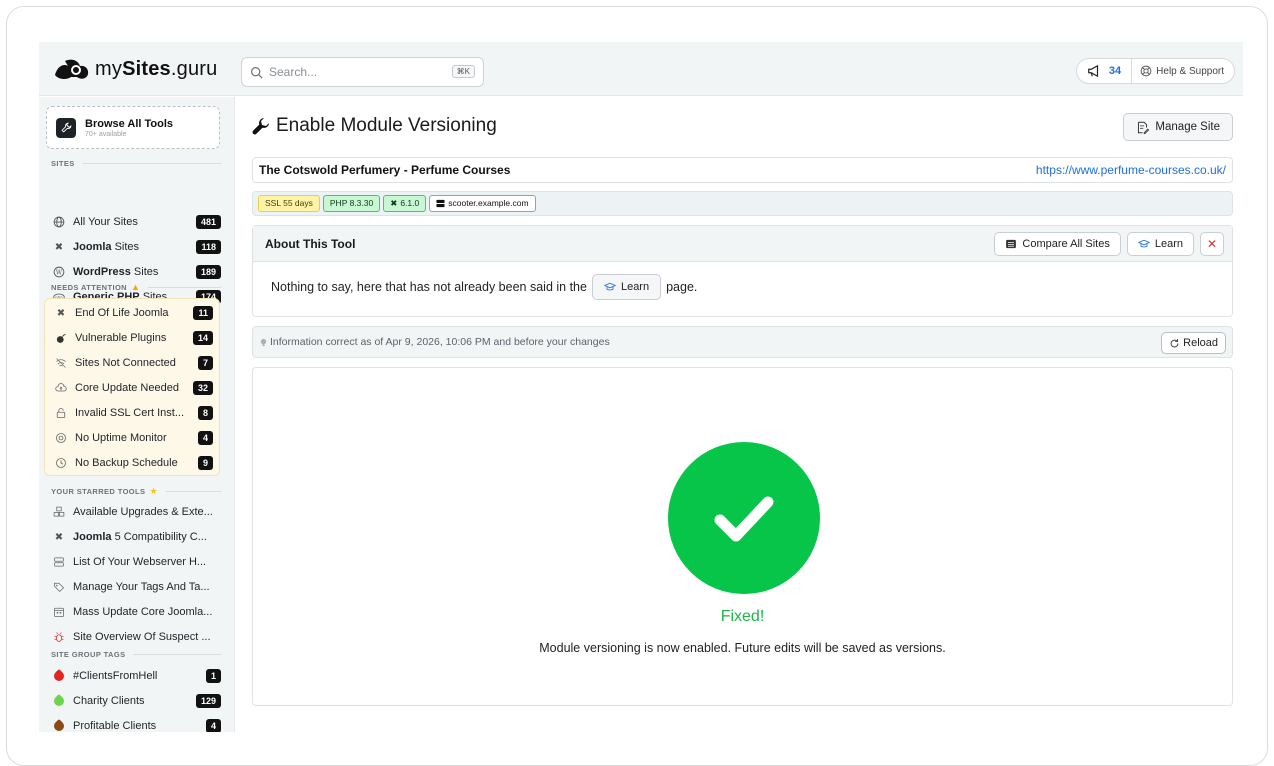  I want to click on tag-color, so click(59, 676).